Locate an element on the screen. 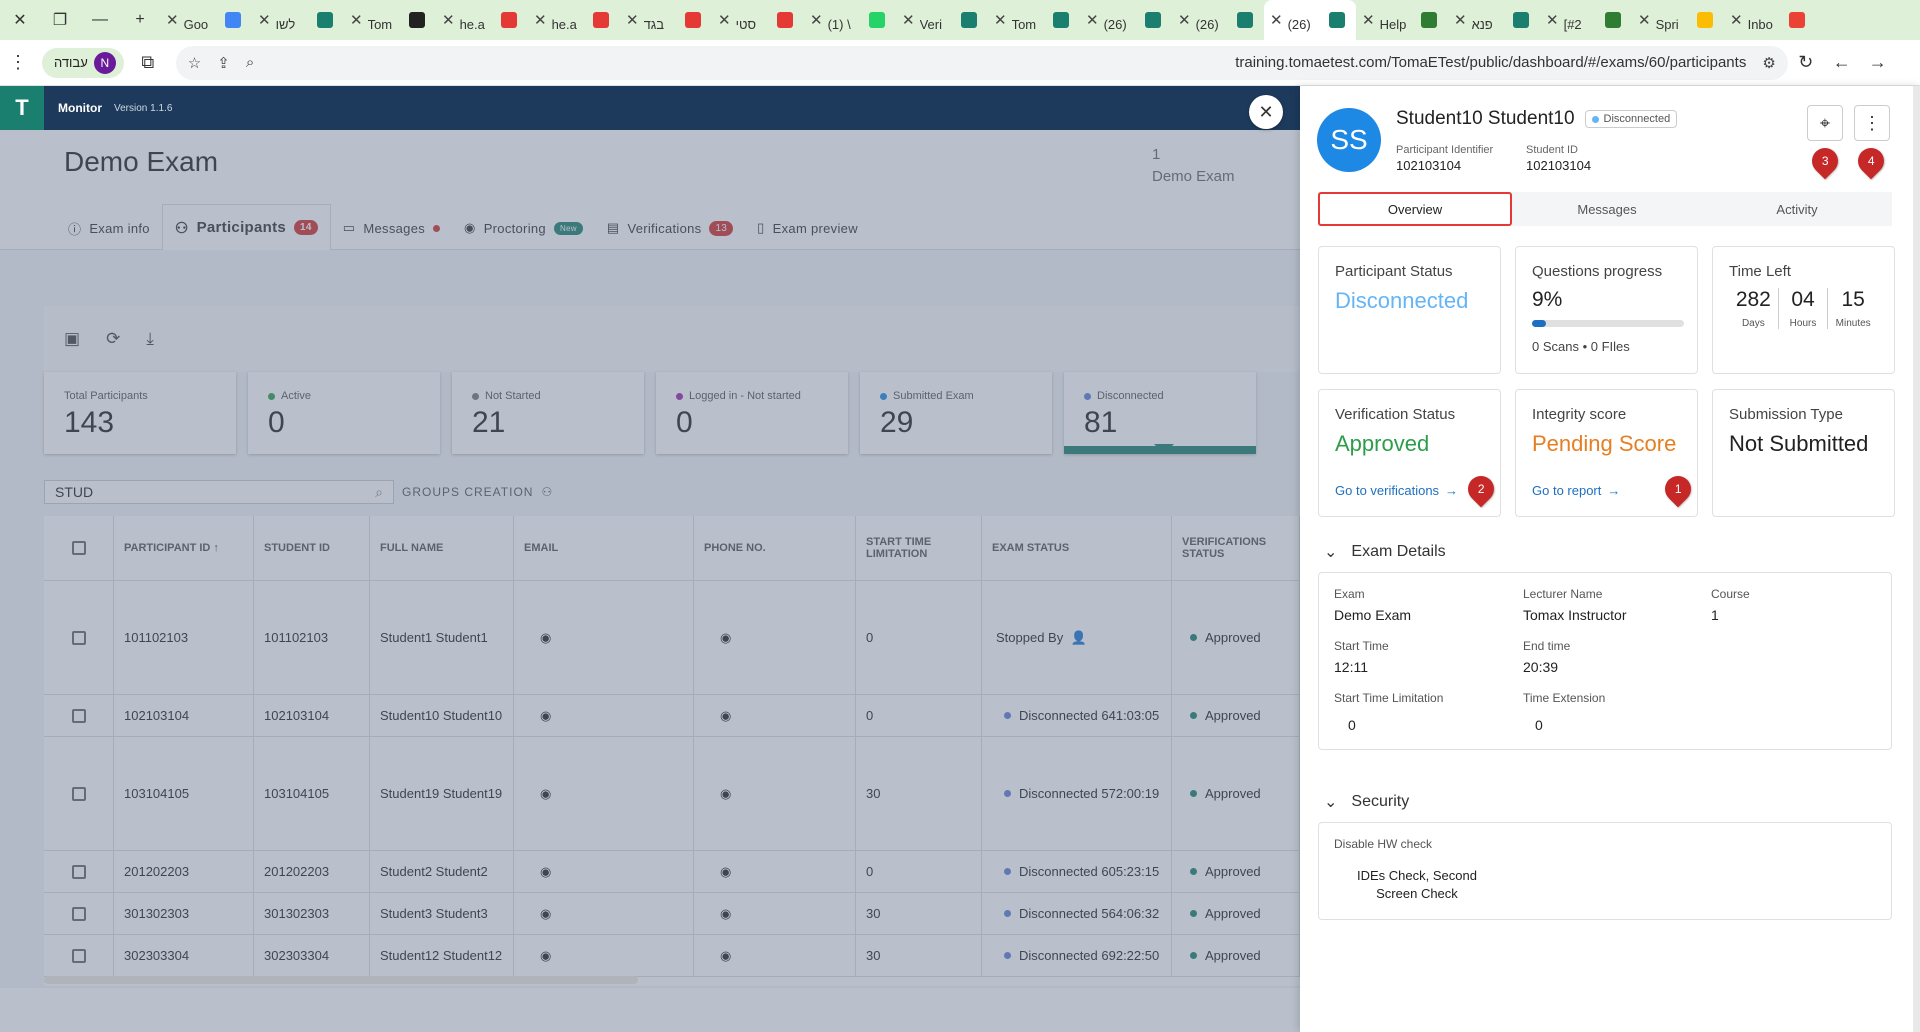 This screenshot has width=1920, height=1032. site-settings-icon: ⚙ is located at coordinates (1768, 63).